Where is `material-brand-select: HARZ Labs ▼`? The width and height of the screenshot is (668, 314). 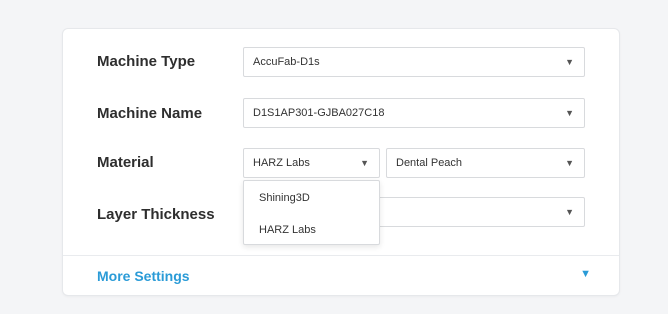 material-brand-select: HARZ Labs ▼ is located at coordinates (311, 163).